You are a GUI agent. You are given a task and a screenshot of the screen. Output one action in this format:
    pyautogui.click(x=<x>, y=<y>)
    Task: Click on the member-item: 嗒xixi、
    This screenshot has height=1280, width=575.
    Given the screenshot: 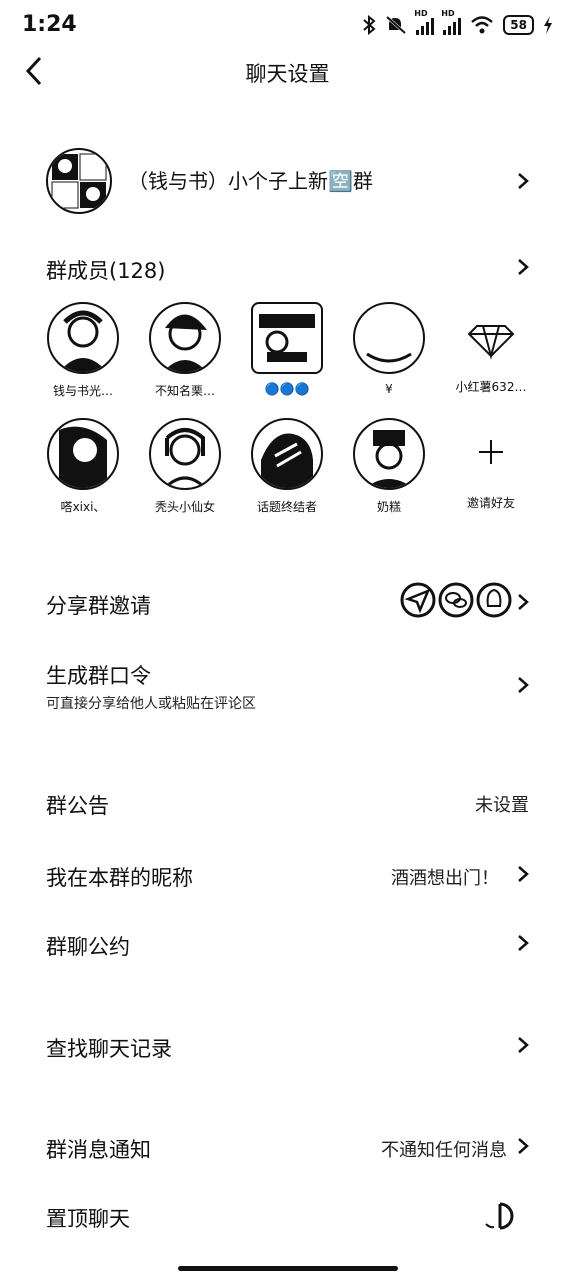 What is the action you would take?
    pyautogui.click(x=83, y=466)
    